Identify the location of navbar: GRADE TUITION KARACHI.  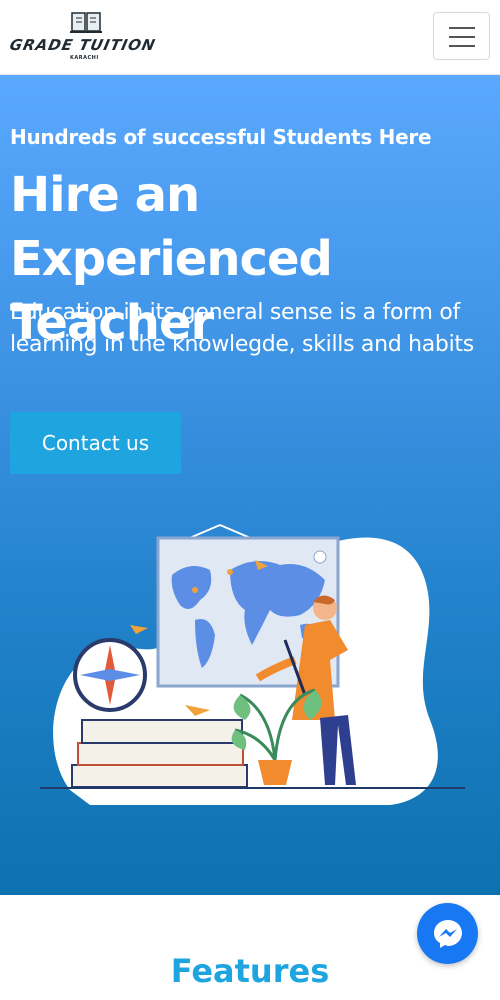
(250, 37).